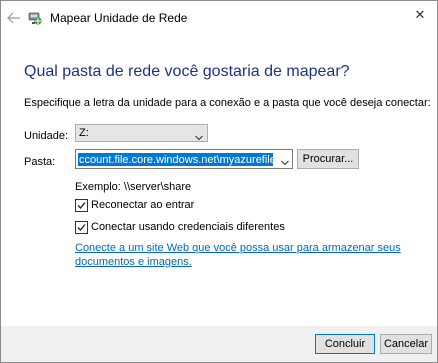 This screenshot has height=363, width=438. I want to click on drive-select: Z:, so click(141, 133).